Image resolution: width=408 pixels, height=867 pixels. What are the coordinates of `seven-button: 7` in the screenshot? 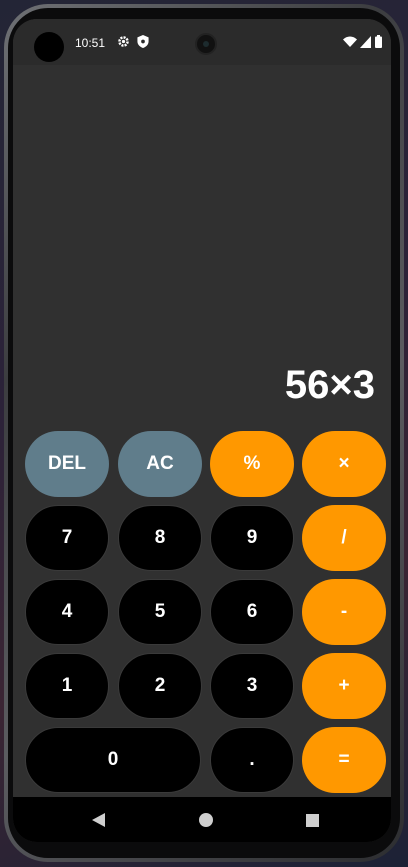 It's located at (67, 538).